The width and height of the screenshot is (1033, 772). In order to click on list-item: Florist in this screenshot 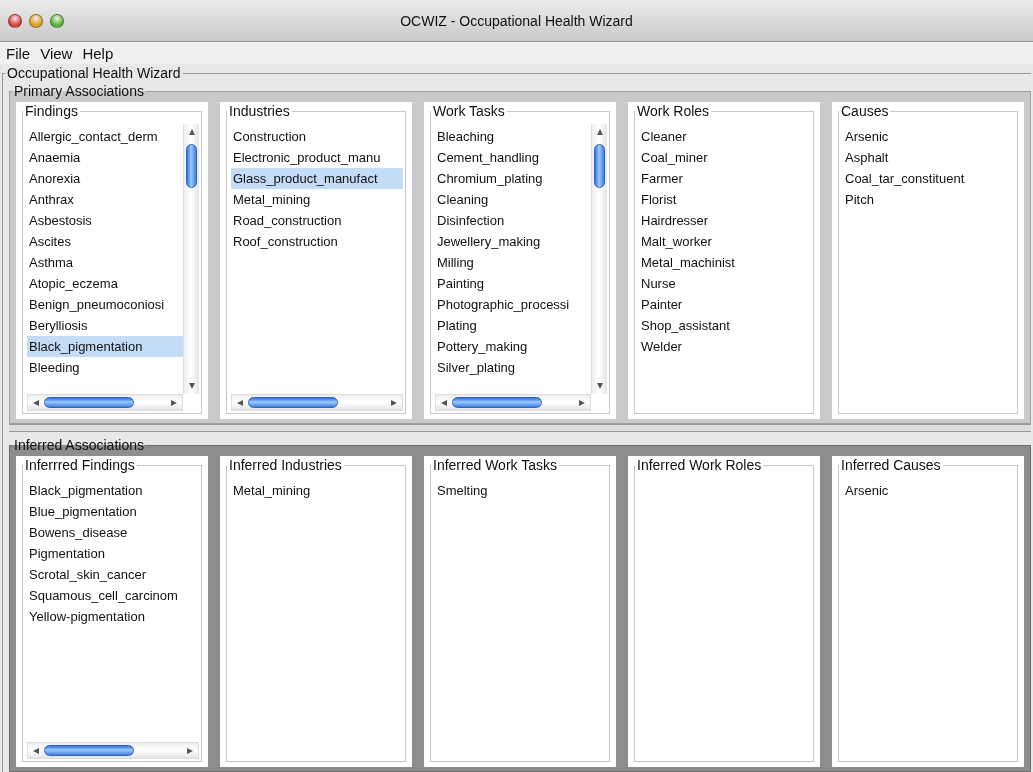, I will do `click(725, 199)`.